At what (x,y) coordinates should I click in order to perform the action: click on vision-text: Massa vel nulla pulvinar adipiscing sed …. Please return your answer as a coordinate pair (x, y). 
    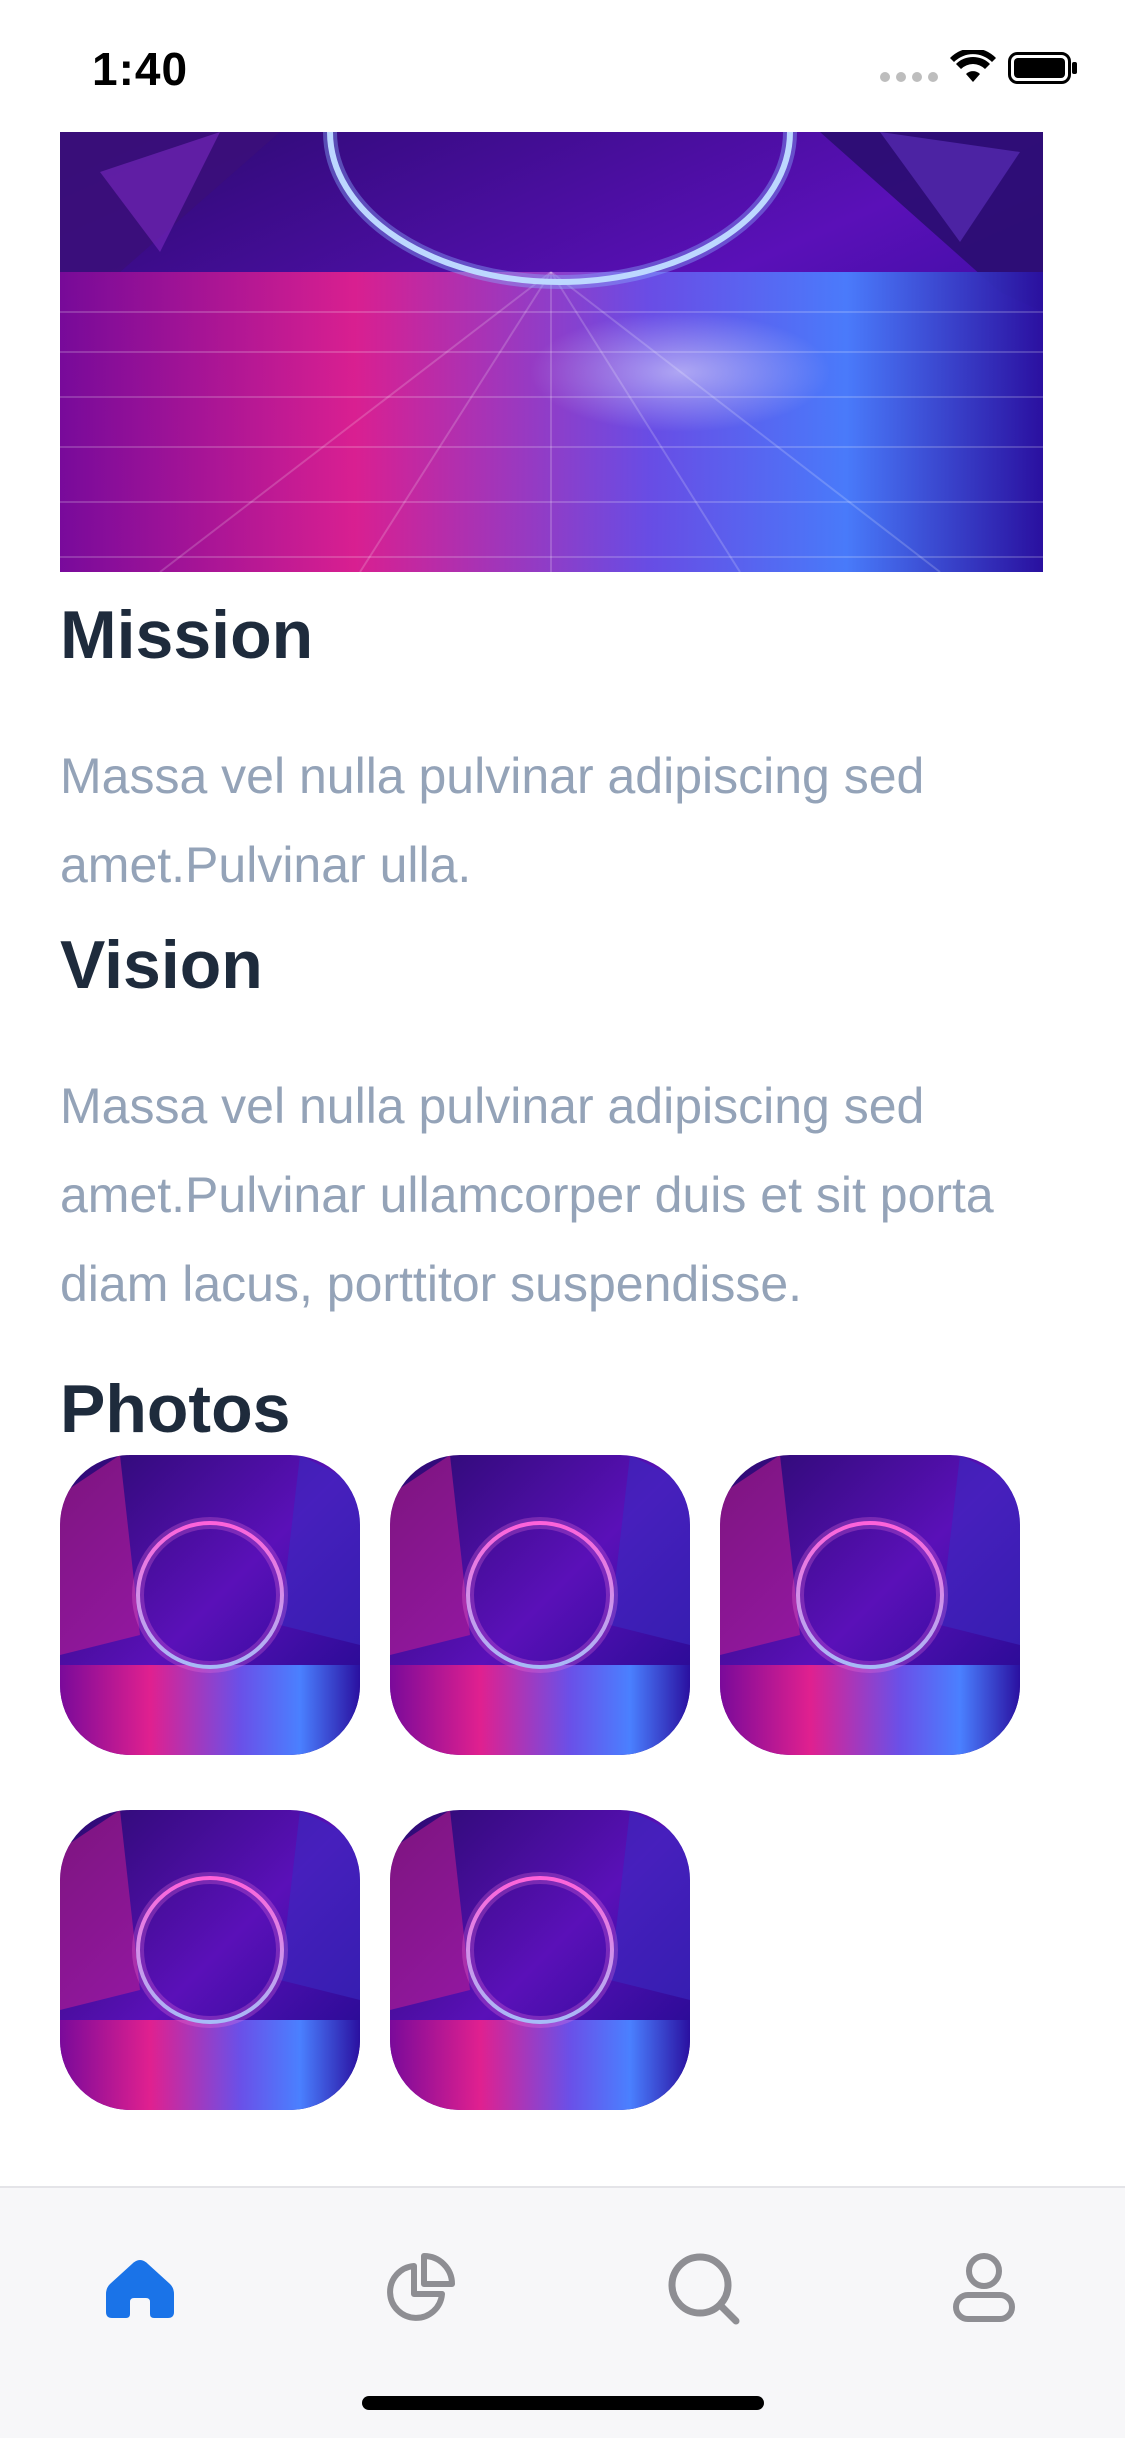
    Looking at the image, I should click on (527, 1195).